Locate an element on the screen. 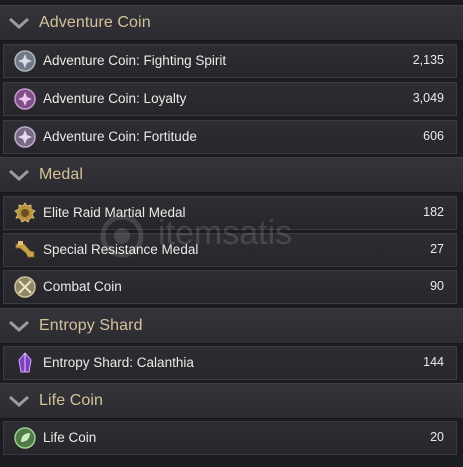 This screenshot has height=467, width=463. currency-count: 606 is located at coordinates (433, 136).